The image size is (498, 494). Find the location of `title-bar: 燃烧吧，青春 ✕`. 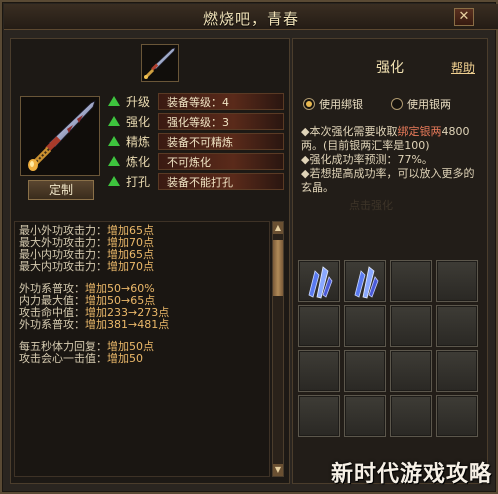

title-bar: 燃烧吧，青春 ✕ is located at coordinates (251, 17).